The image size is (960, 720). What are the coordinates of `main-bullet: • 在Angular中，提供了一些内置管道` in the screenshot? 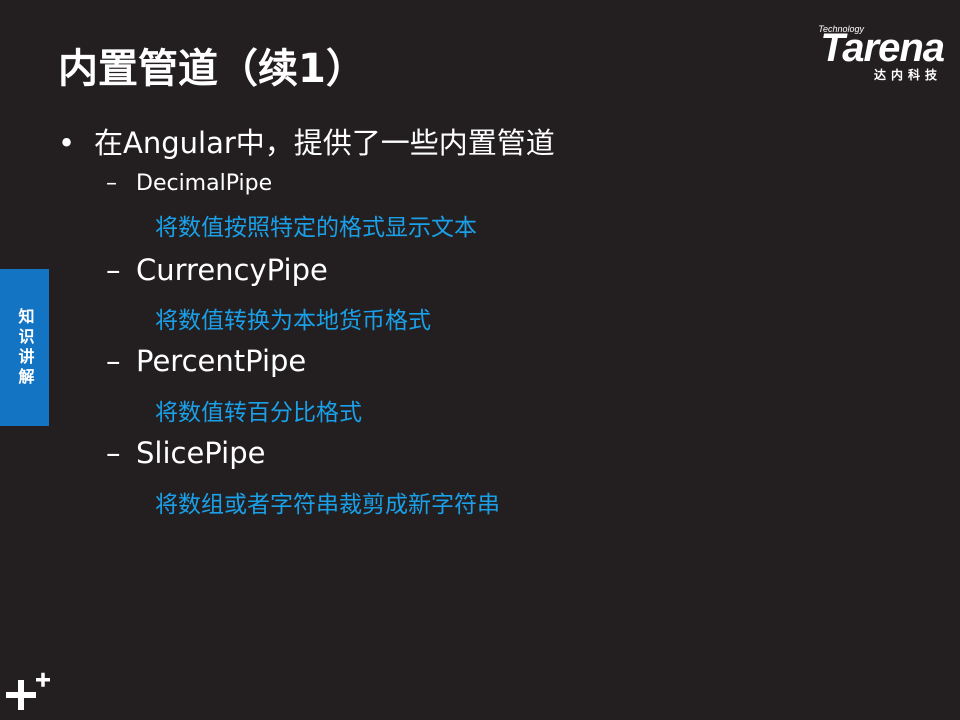 It's located at (306, 141).